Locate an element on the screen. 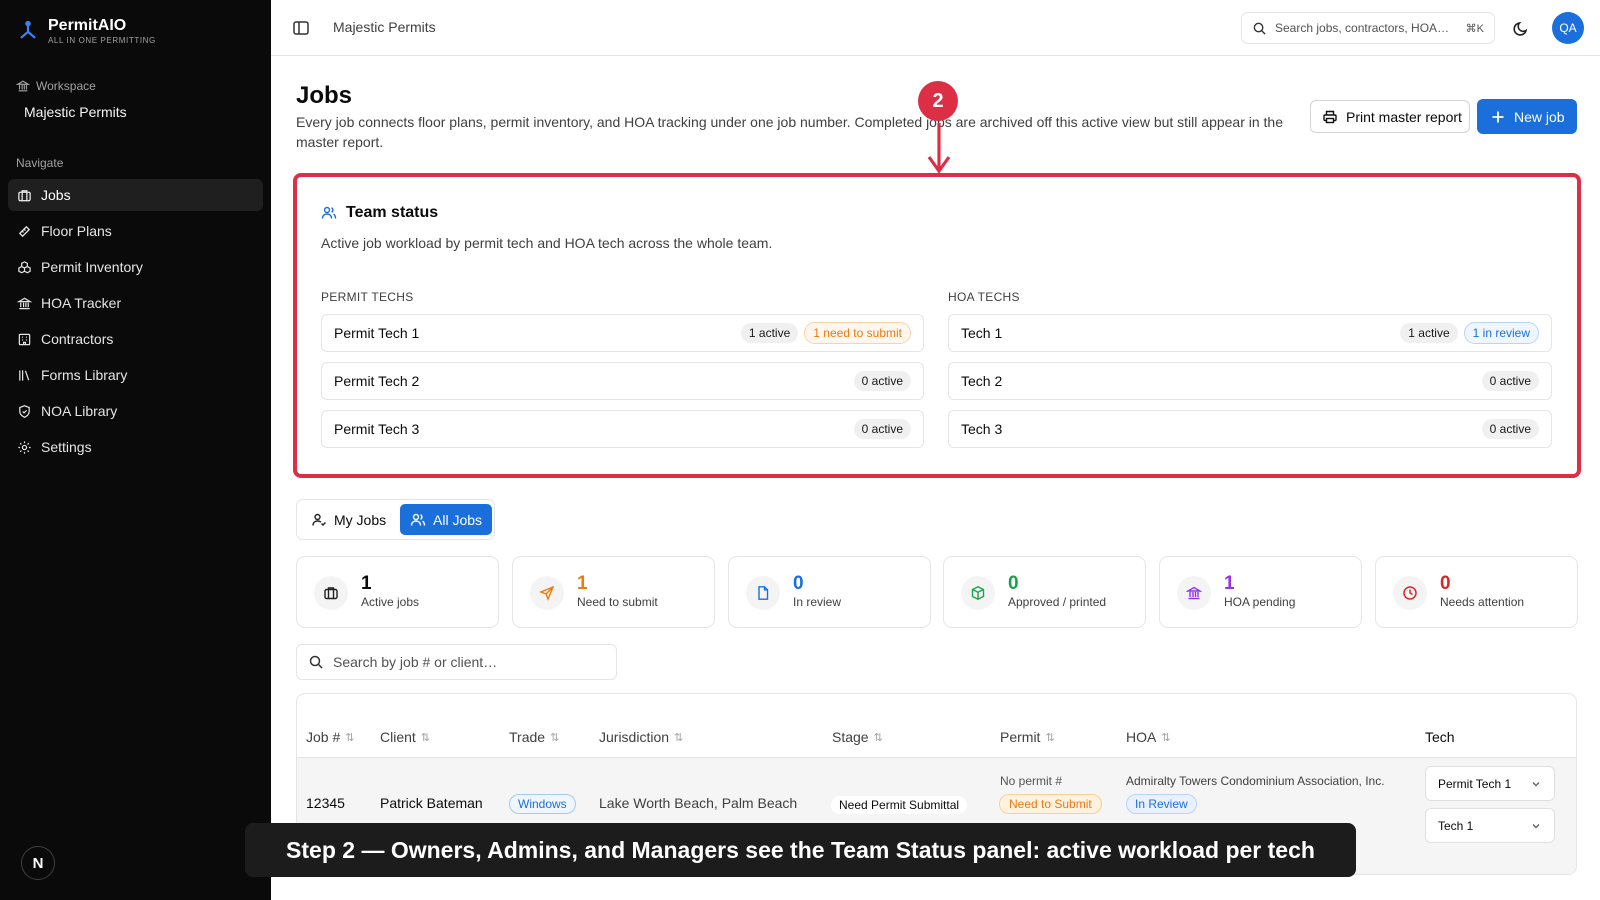 The width and height of the screenshot is (1600, 900). sidebar-item-hoa-tracker: HOA Tracker is located at coordinates (135, 303).